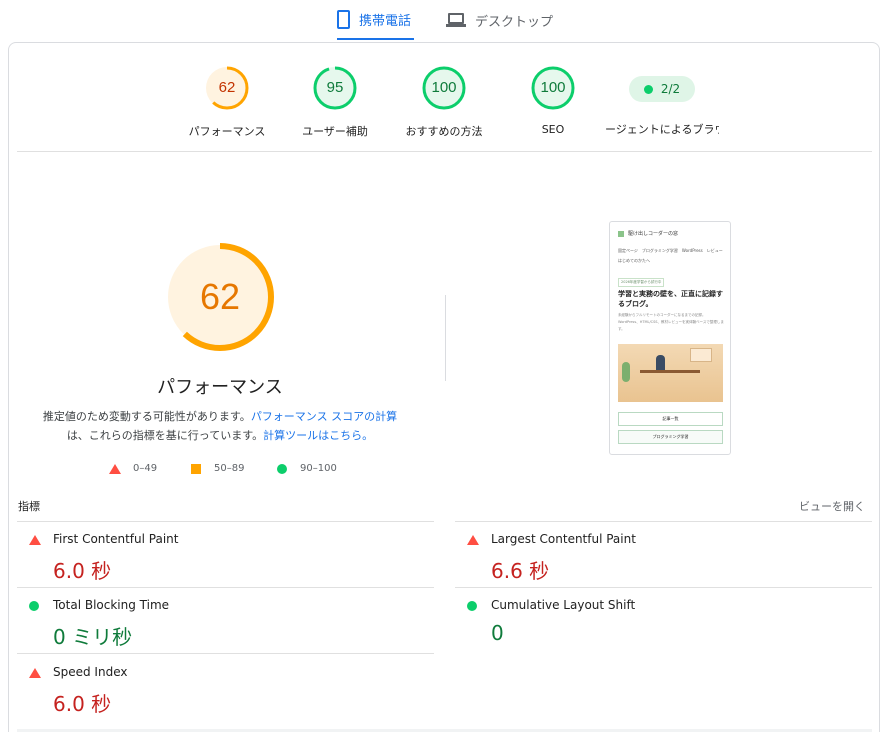 The height and width of the screenshot is (732, 886). What do you see at coordinates (220, 296) in the screenshot?
I see `performance-big-score: 62` at bounding box center [220, 296].